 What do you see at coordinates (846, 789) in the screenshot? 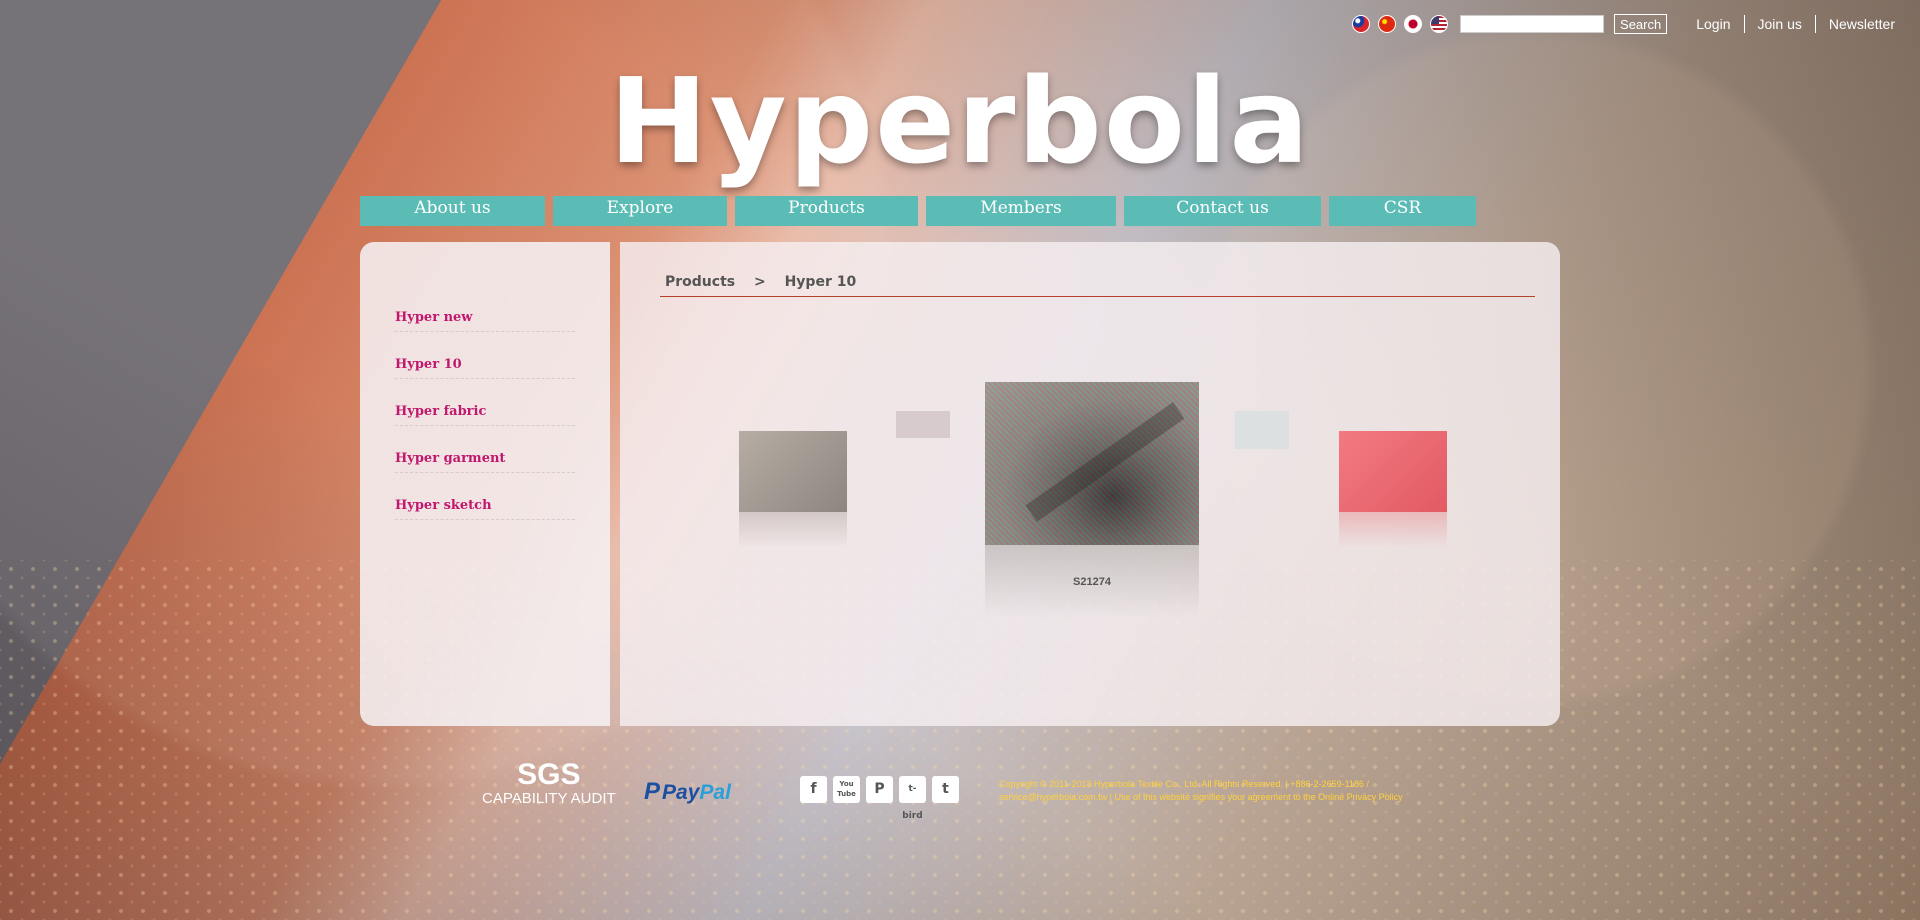
I see `youtube-icon: You Tube` at bounding box center [846, 789].